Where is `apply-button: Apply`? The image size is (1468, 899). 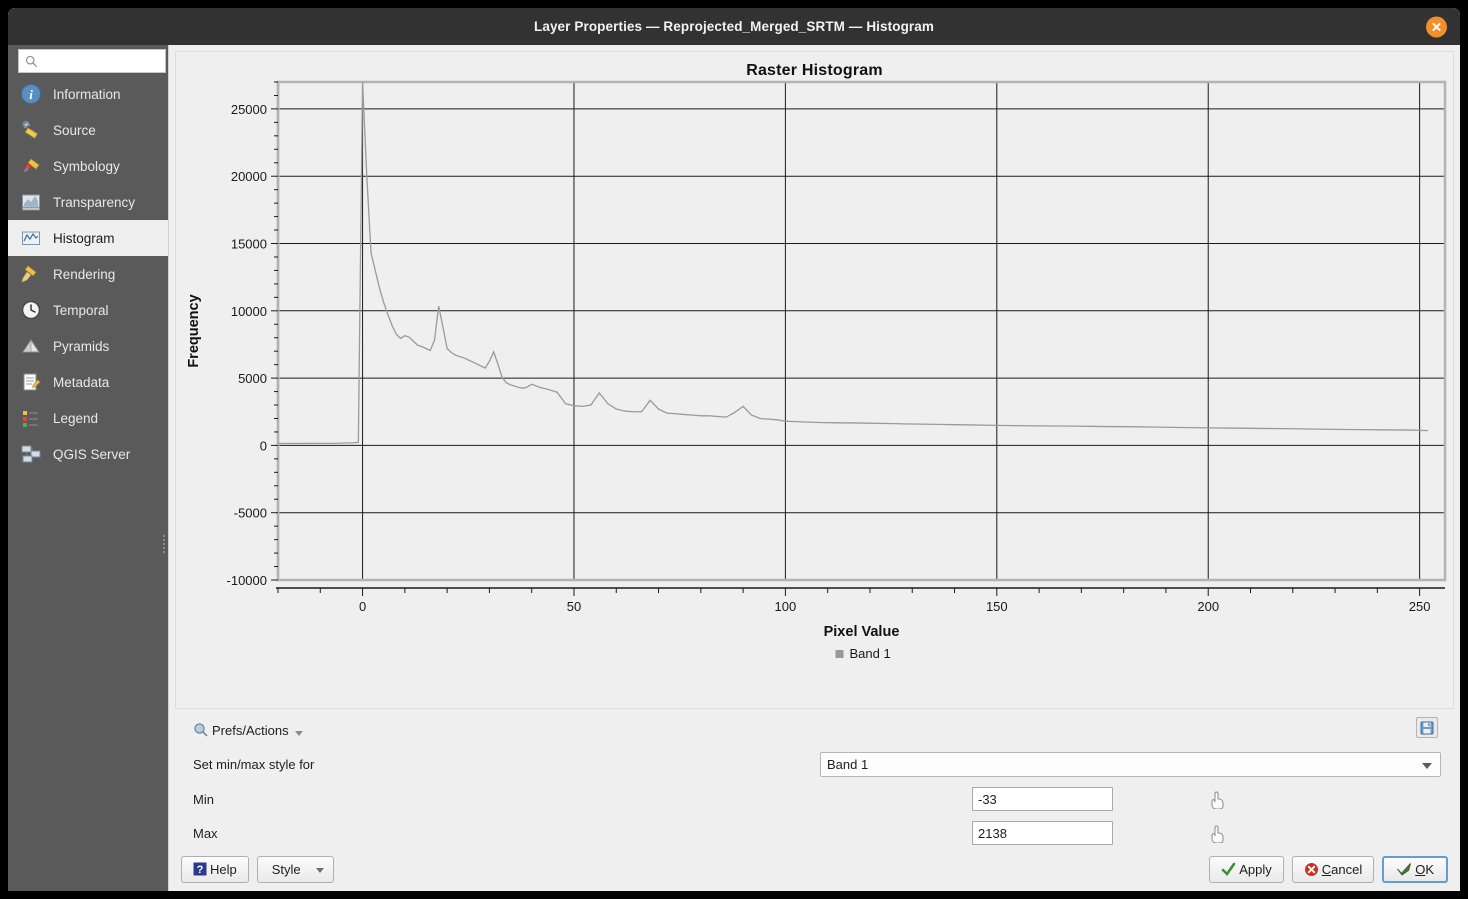 apply-button: Apply is located at coordinates (1246, 869).